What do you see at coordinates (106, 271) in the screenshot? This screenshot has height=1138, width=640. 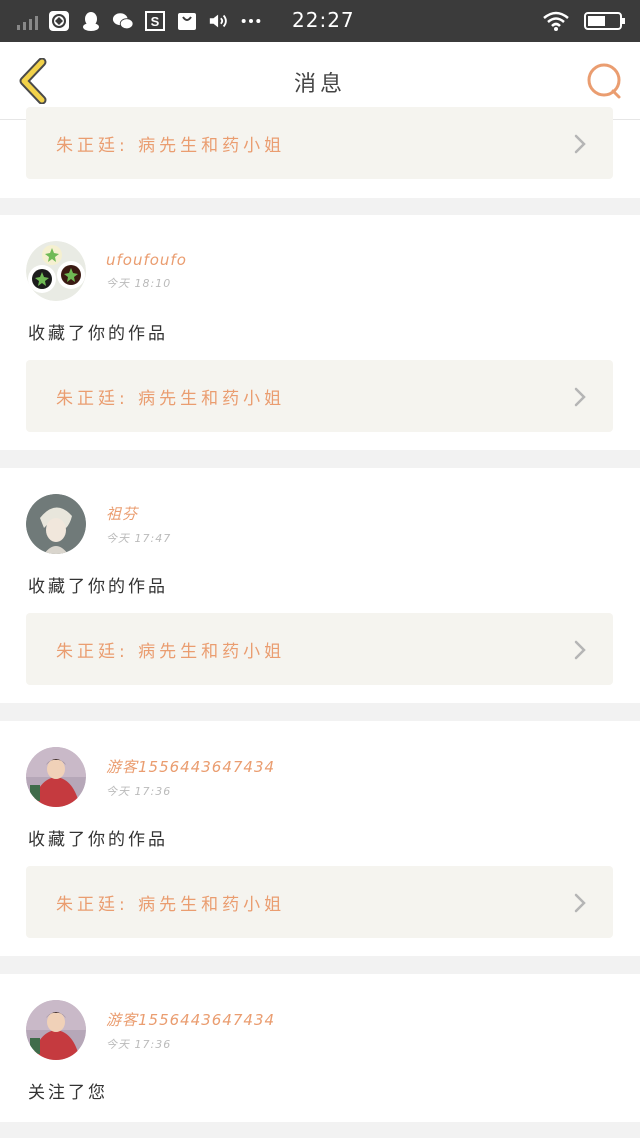 I see `user-row: ufoufoufo 今天 18:10` at bounding box center [106, 271].